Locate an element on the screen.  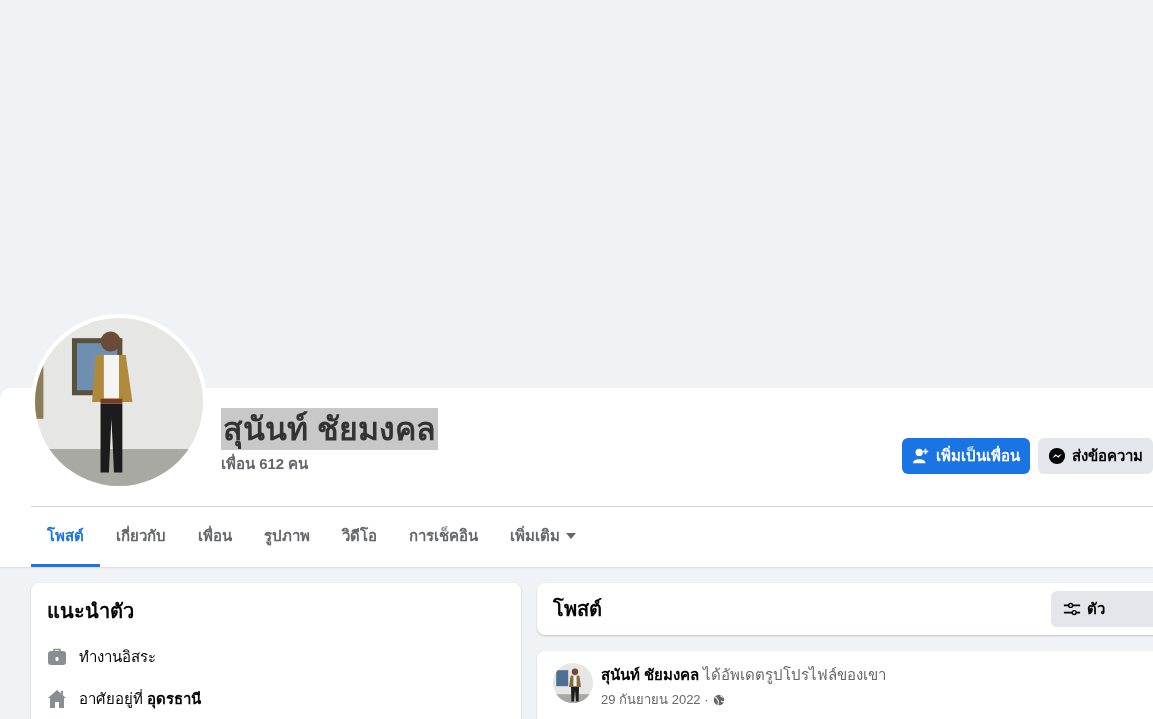
post-author-link: สุนันท์ ชัยมงคล is located at coordinates (650, 675).